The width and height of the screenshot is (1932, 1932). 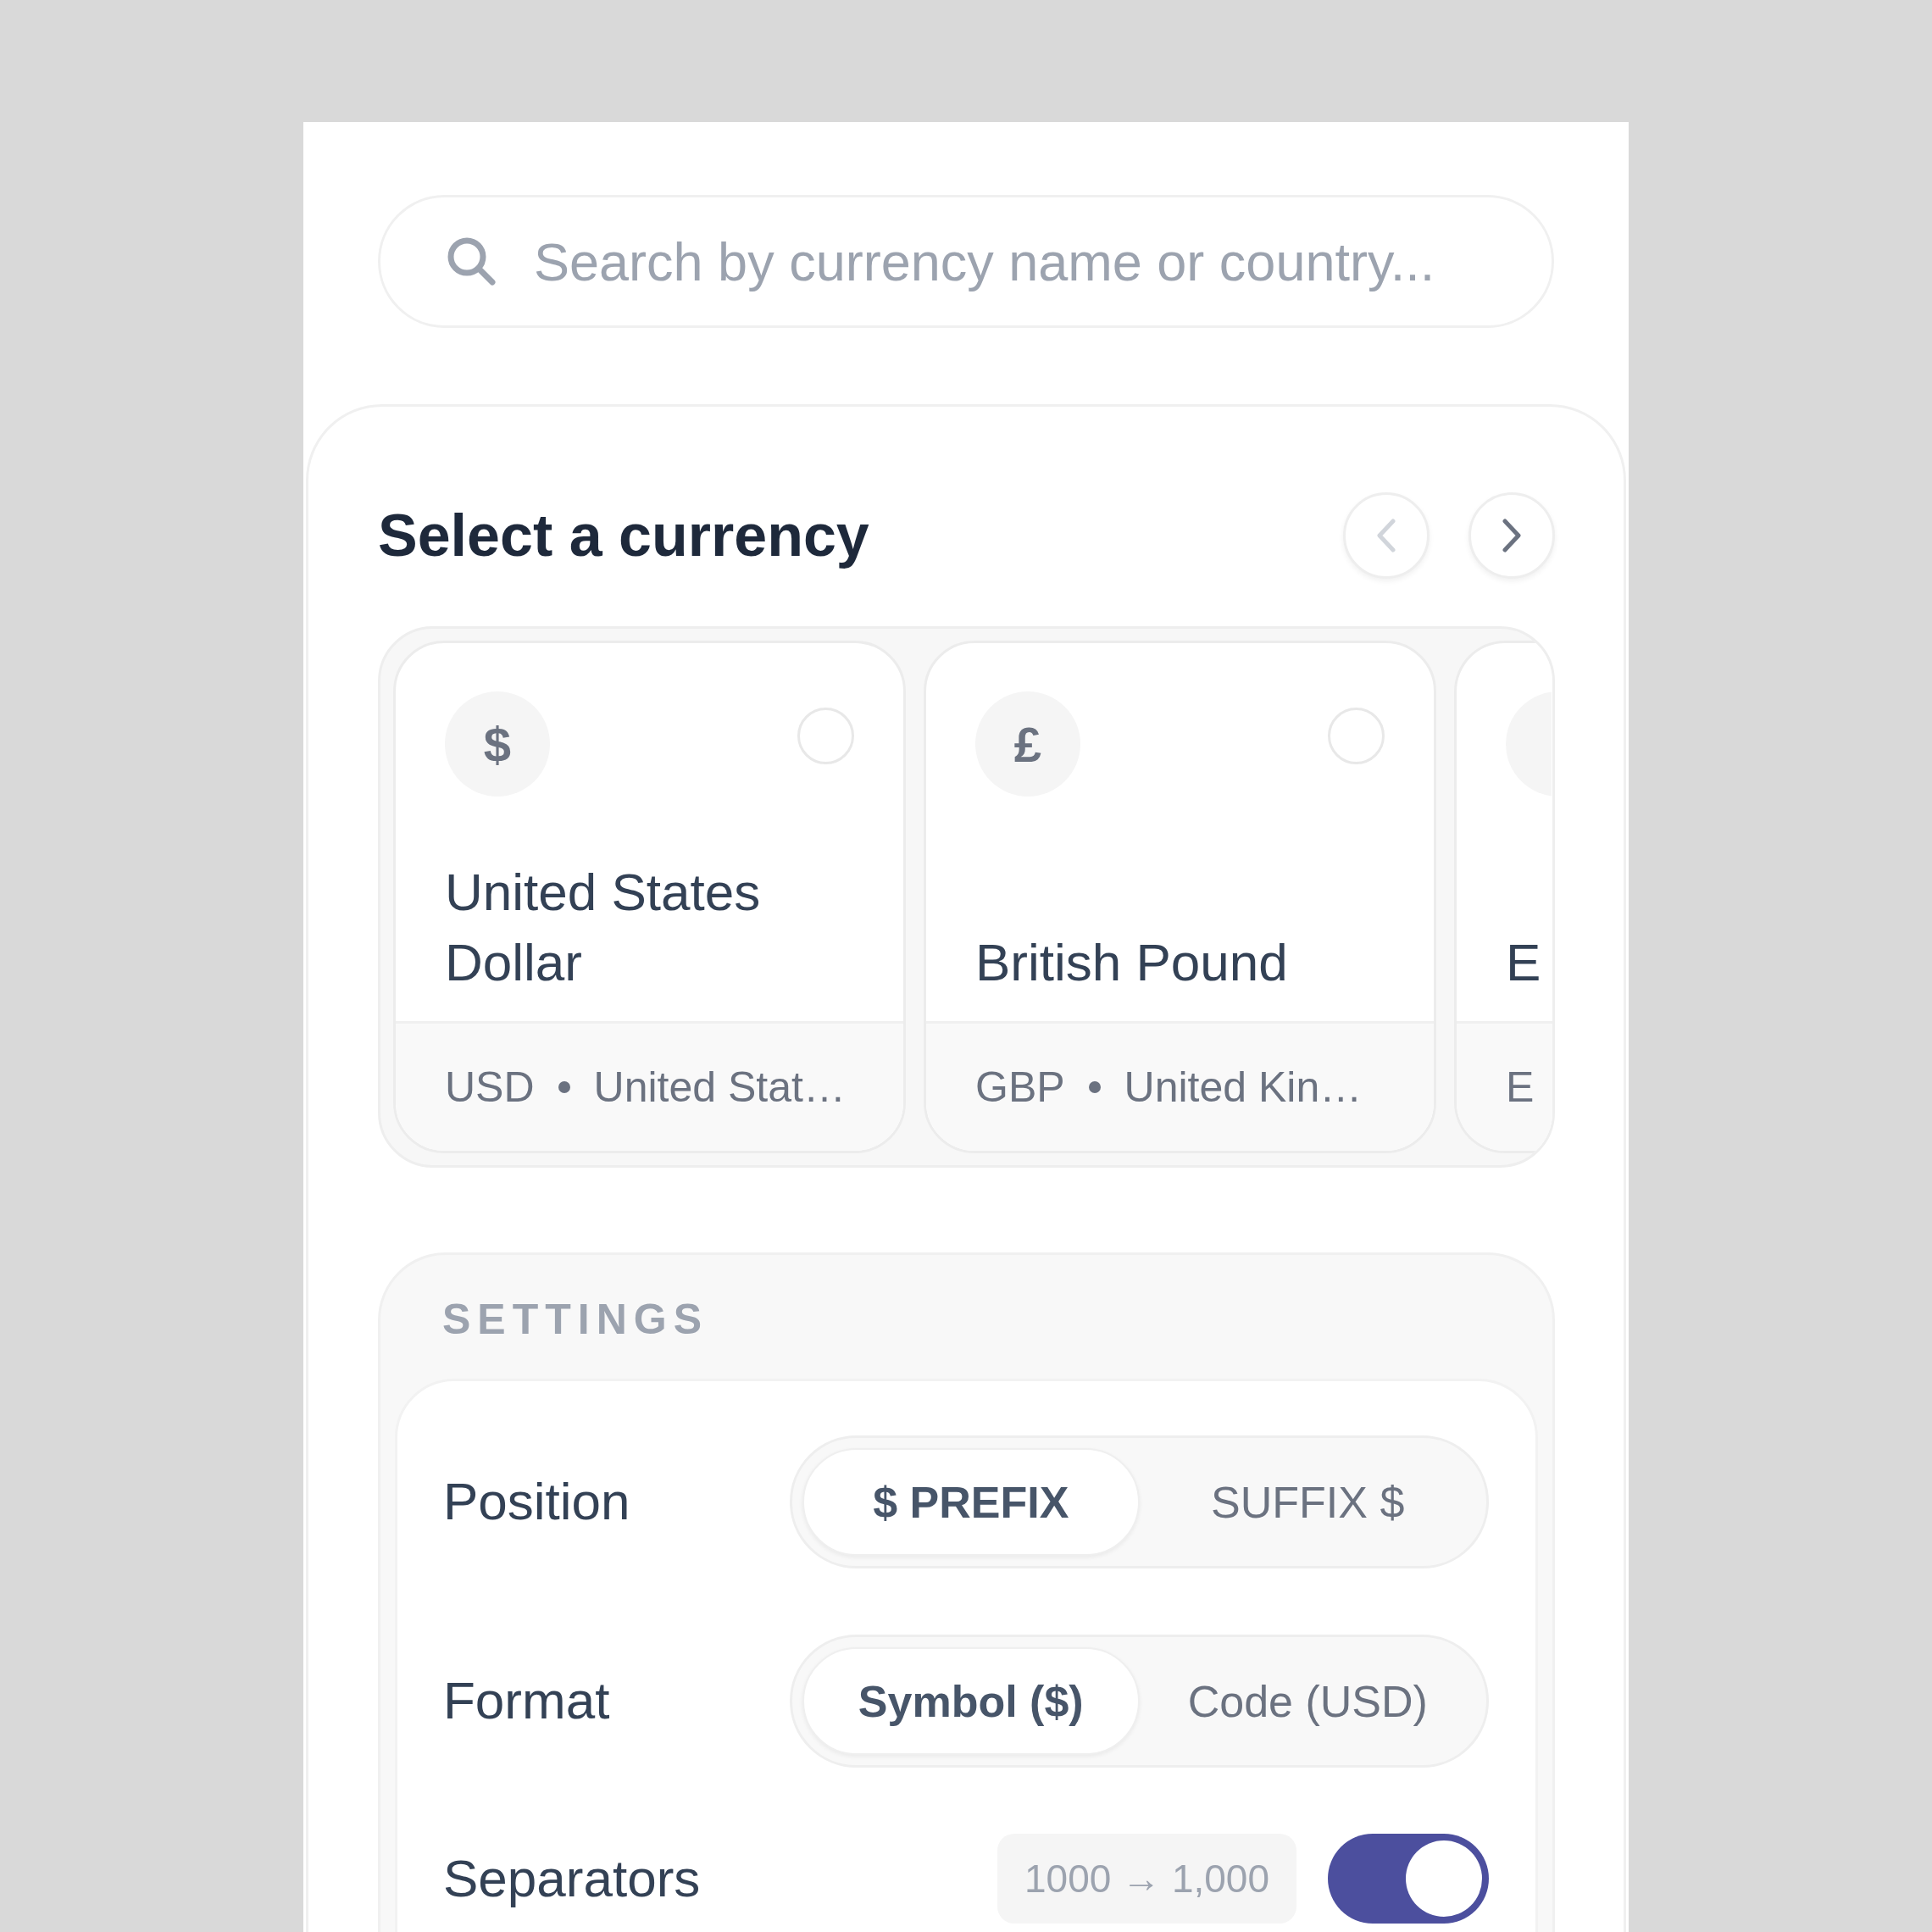 I want to click on currency-code: GBP, so click(x=1020, y=1087).